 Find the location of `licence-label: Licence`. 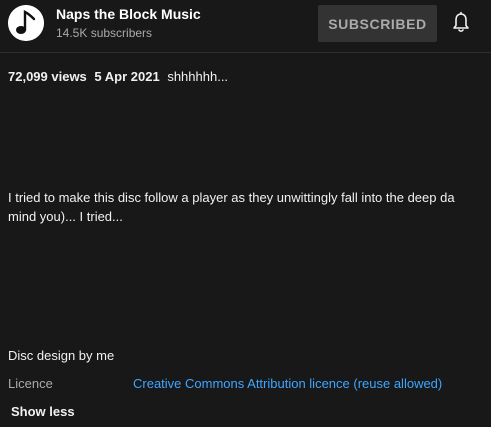

licence-label: Licence is located at coordinates (30, 383).